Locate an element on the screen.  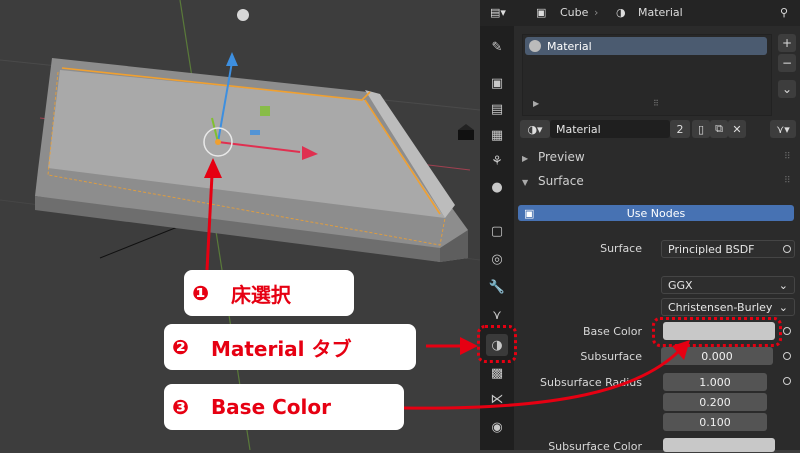
physics-tab-icon: ◎ is located at coordinates (497, 259).